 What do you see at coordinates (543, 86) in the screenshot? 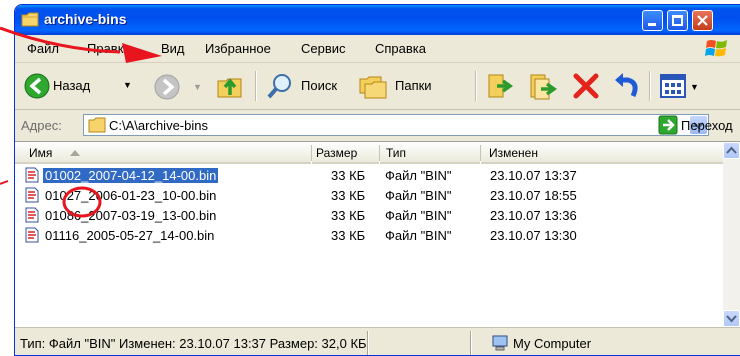
I see `copy-to-icon` at bounding box center [543, 86].